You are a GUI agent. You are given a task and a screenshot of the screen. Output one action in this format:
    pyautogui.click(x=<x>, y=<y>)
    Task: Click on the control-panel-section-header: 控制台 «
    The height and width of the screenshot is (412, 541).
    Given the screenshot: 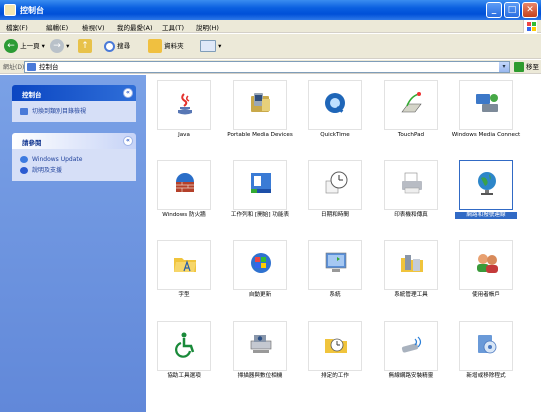 What is the action you would take?
    pyautogui.click(x=74, y=93)
    